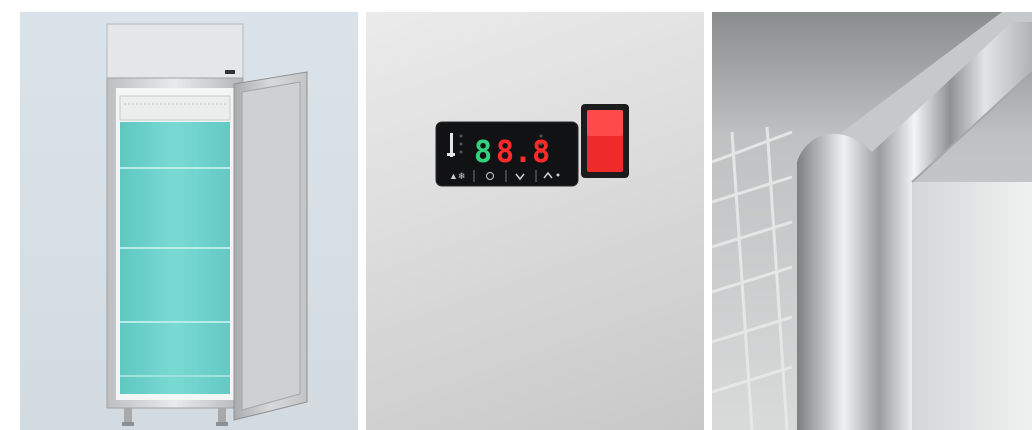  Describe the element at coordinates (175, 51) in the screenshot. I see `compressor-housing` at that location.